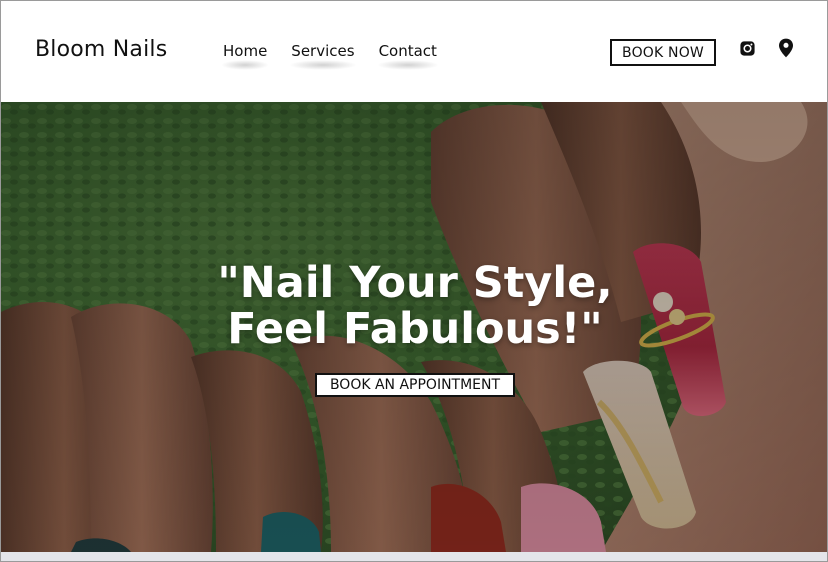 The image size is (828, 562). Describe the element at coordinates (663, 52) in the screenshot. I see `book-now-button: BOOK NOW` at that location.